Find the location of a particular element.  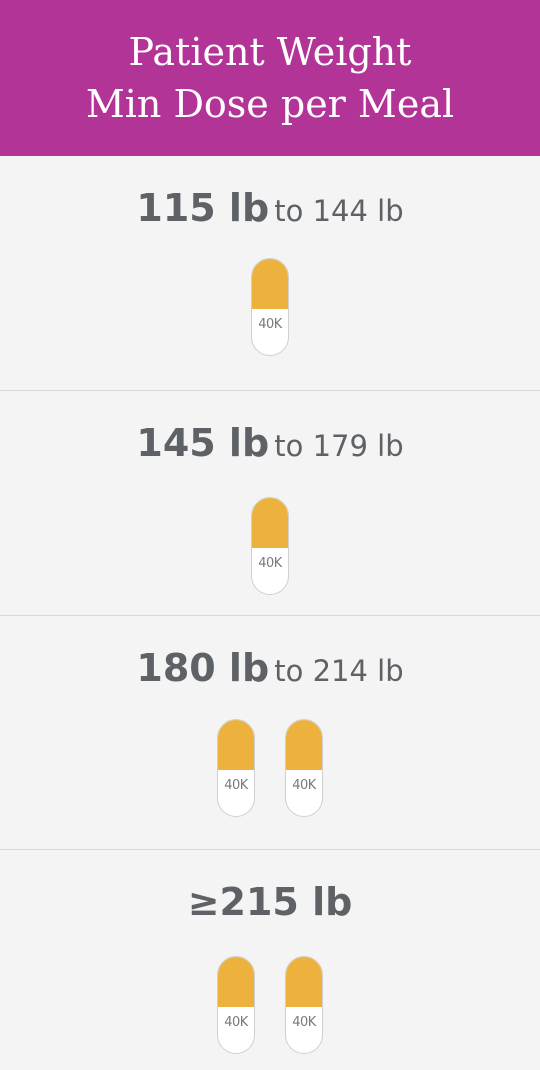

header-title-line2: Min Dose per Meal is located at coordinates (270, 104).